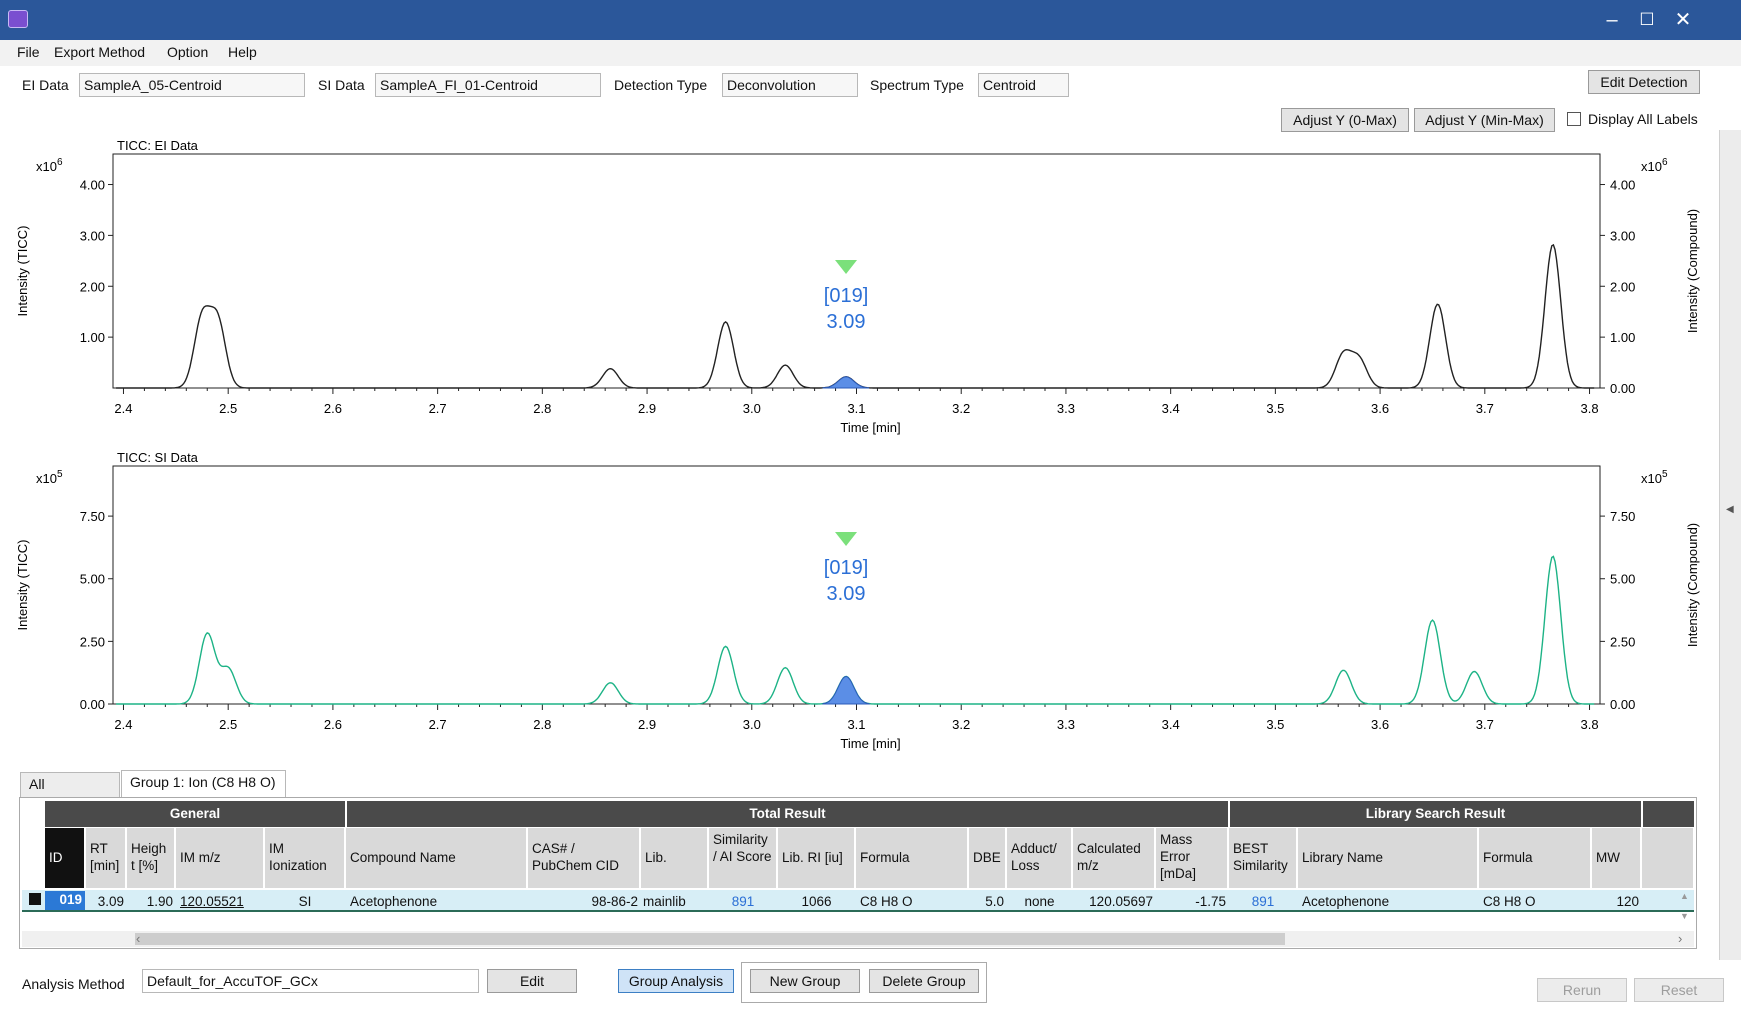  What do you see at coordinates (1023, 85) in the screenshot?
I see `spectrum-type-field: Centroid` at bounding box center [1023, 85].